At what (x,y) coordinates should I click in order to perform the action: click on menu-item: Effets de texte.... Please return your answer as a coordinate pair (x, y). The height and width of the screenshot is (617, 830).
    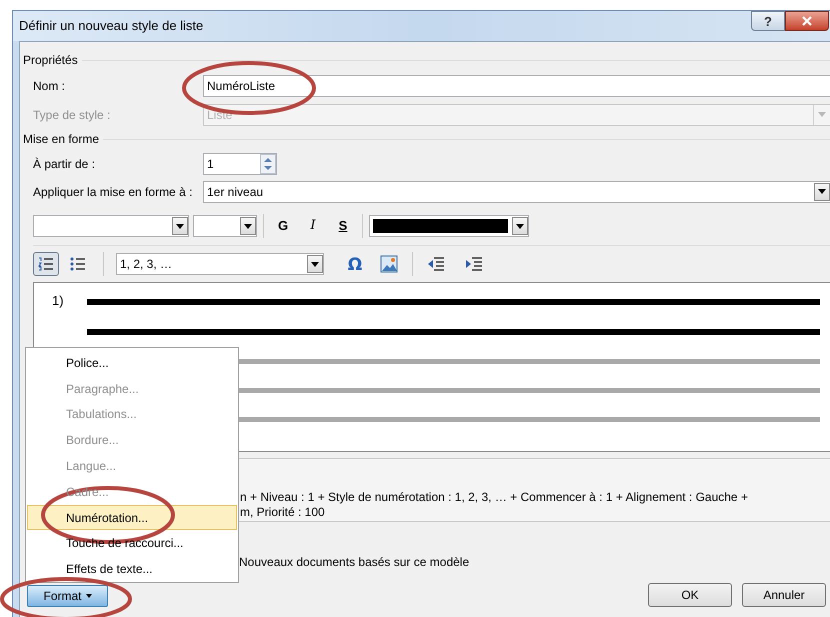
    Looking at the image, I should click on (132, 569).